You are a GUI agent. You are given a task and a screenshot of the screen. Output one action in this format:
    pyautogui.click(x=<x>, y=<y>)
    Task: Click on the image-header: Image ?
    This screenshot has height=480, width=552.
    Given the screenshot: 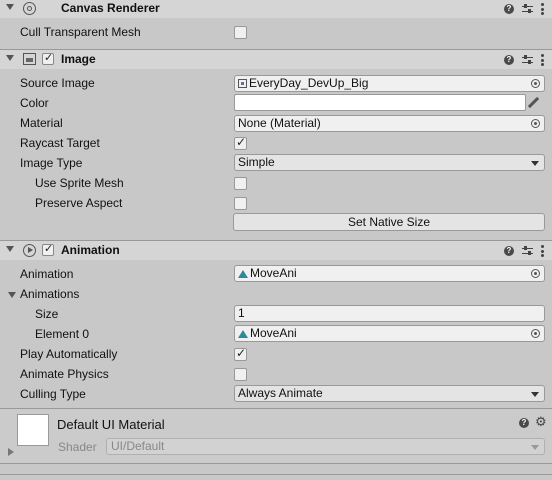 What is the action you would take?
    pyautogui.click(x=276, y=59)
    